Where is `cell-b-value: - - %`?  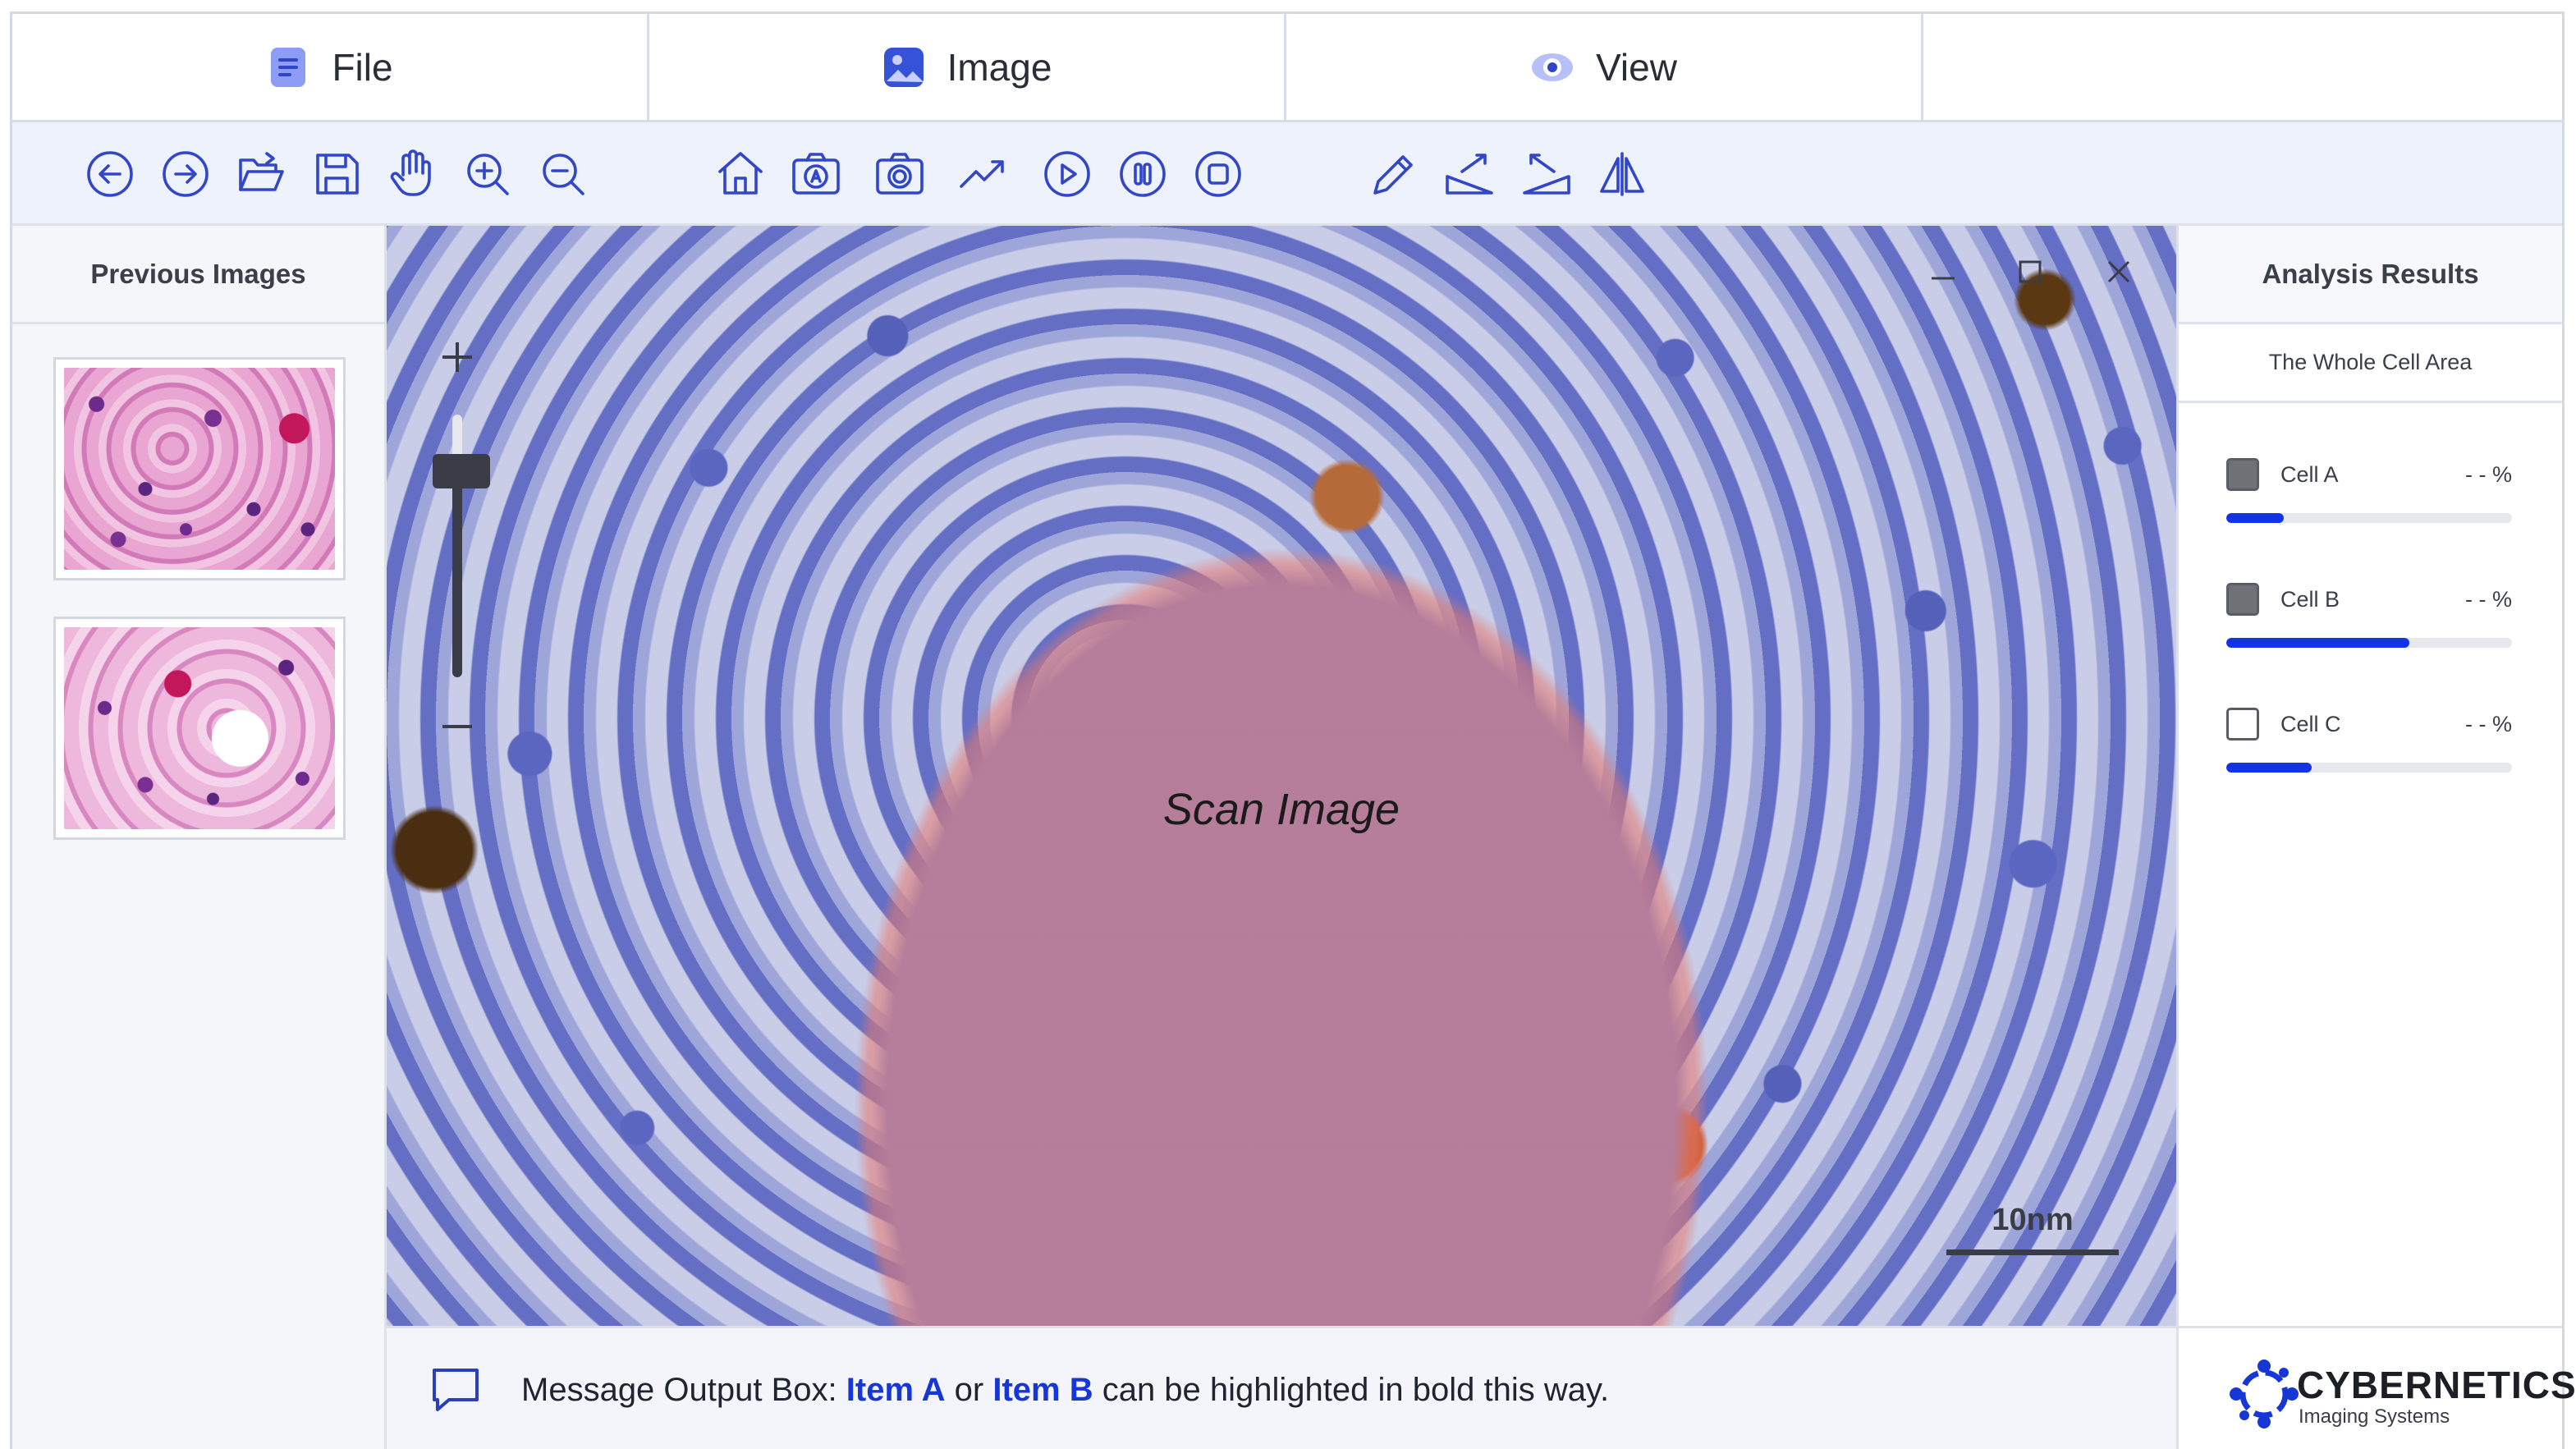 cell-b-value: - - % is located at coordinates (2488, 599).